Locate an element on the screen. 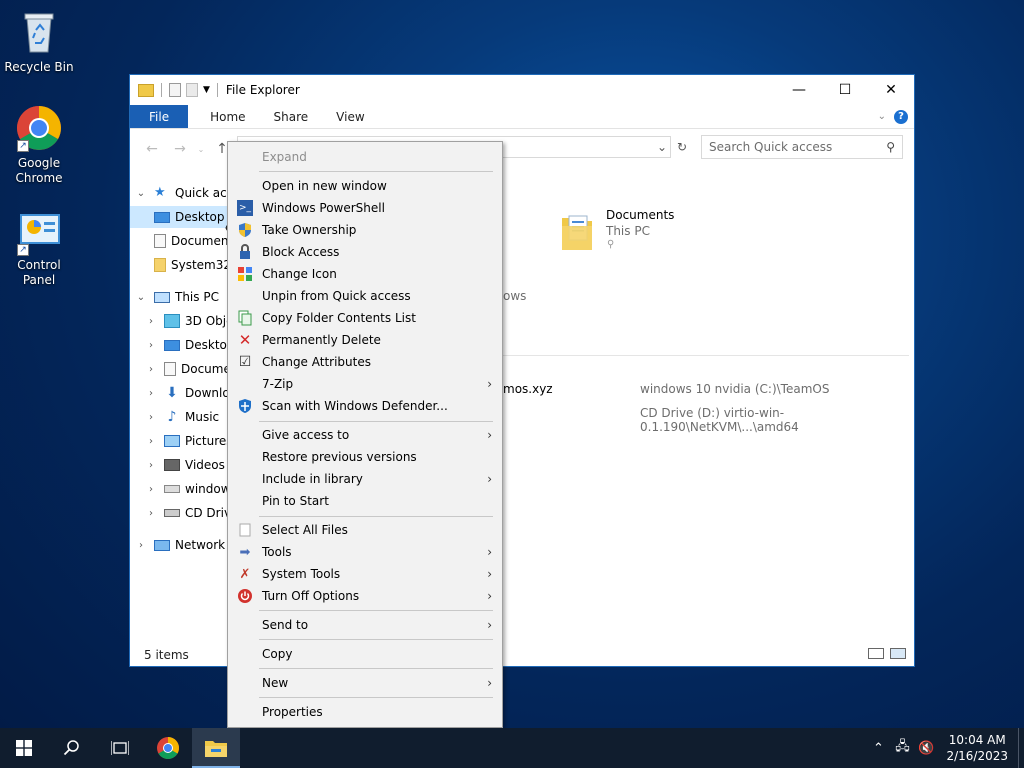  nav-item-quick-access: ⌄ ★ Quick access is located at coordinates (181, 193).